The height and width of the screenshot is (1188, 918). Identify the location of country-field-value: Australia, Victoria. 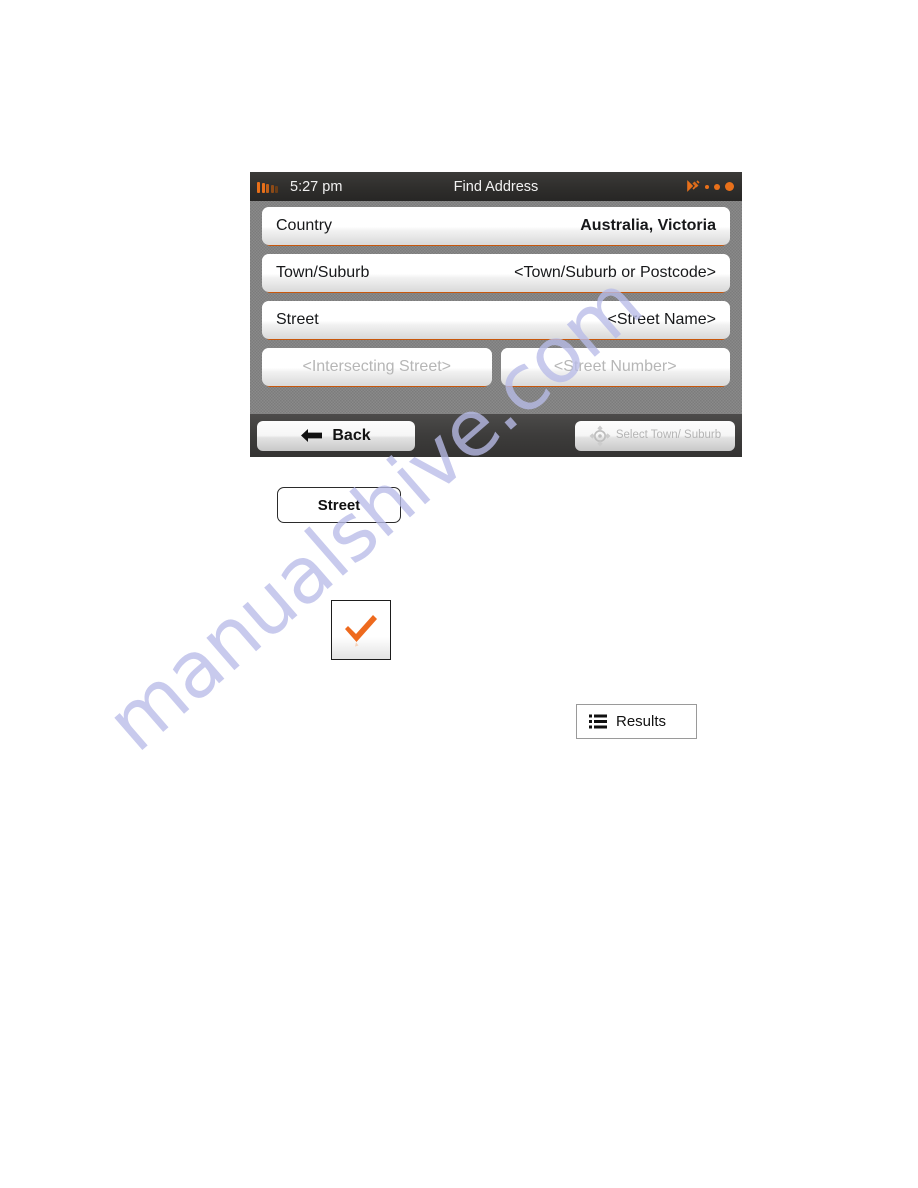
(648, 225).